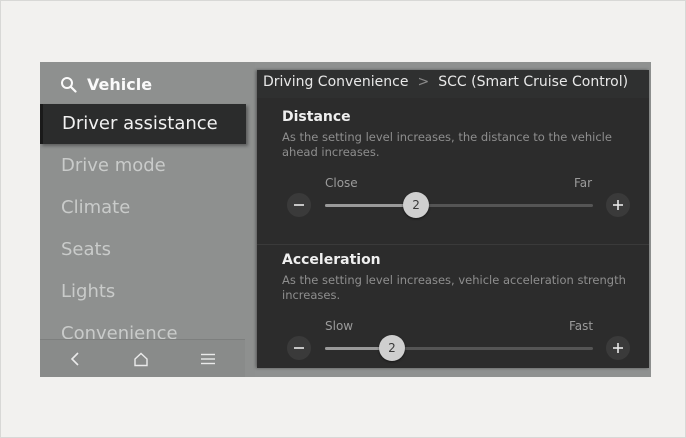 The height and width of the screenshot is (438, 686). I want to click on bottom-nav-bar, so click(142, 358).